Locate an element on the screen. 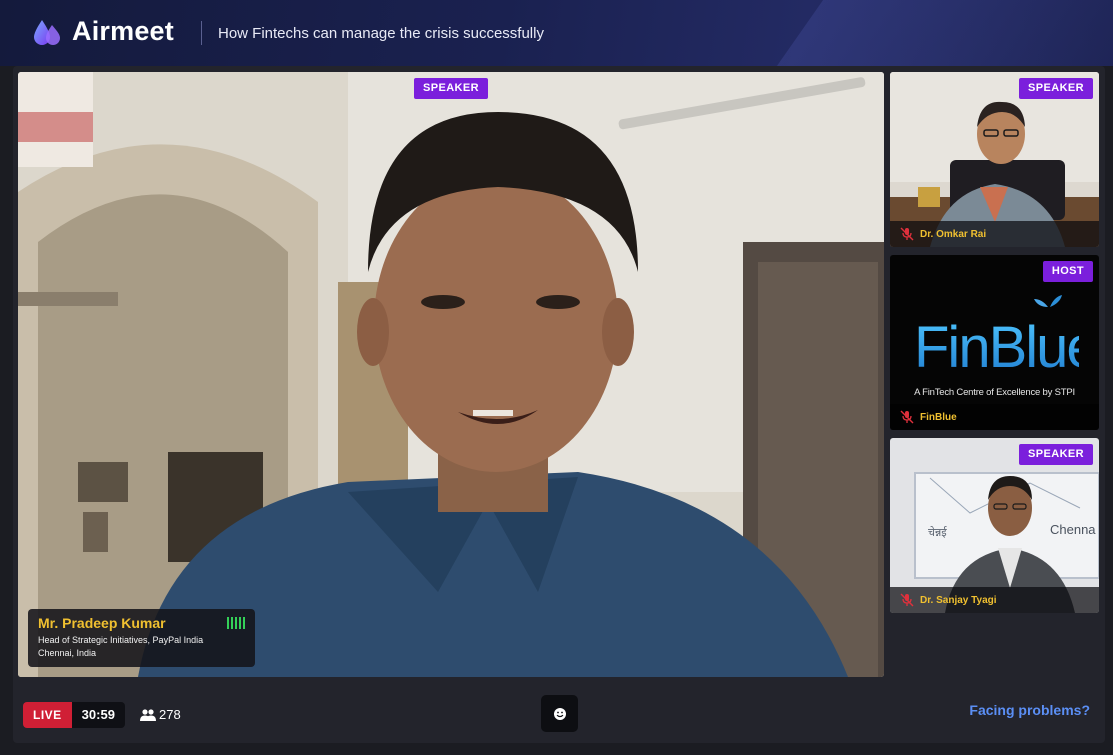 This screenshot has height=755, width=1113. brand: Airmeet is located at coordinates (103, 31).